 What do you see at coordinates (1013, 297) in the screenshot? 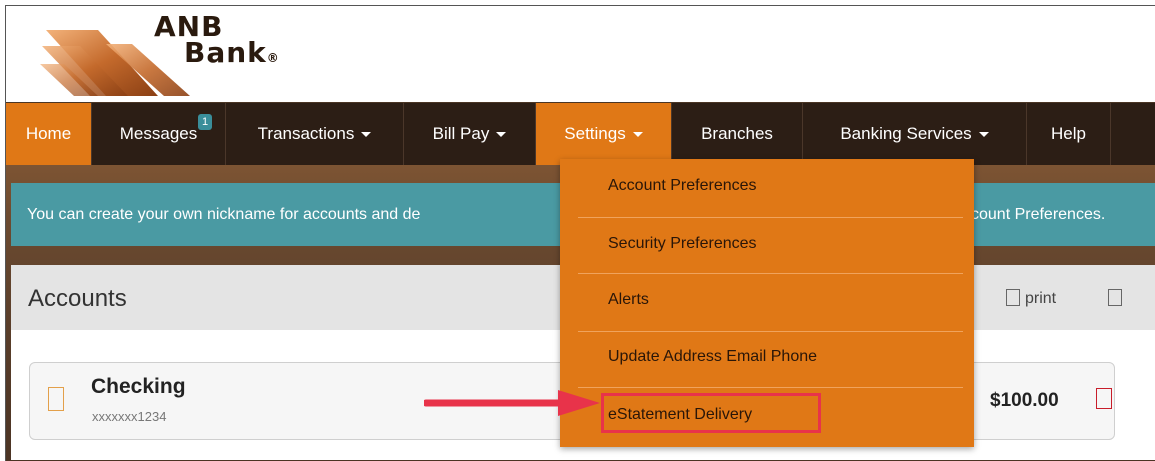
I see `print-icon` at bounding box center [1013, 297].